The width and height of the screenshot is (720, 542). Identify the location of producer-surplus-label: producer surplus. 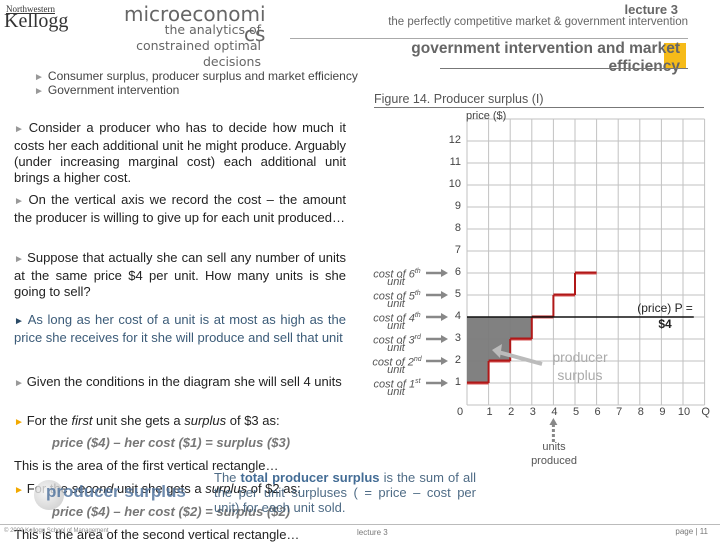
(580, 366).